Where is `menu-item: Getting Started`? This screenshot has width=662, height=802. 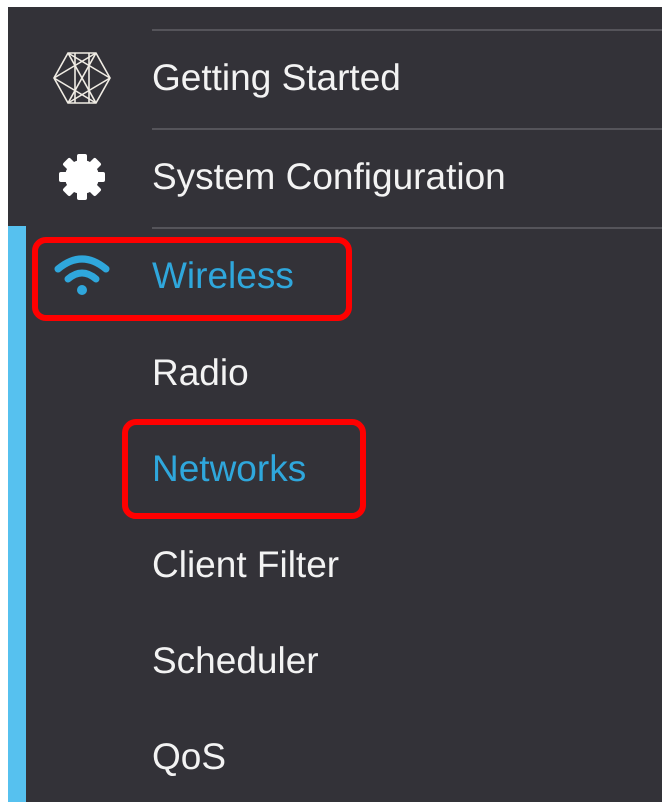
menu-item: Getting Started is located at coordinates (213, 78).